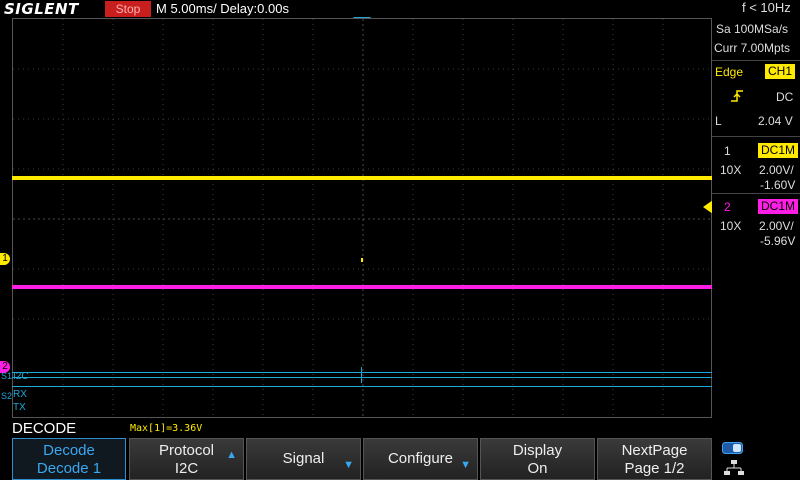 This screenshot has height=480, width=800. I want to click on i2c-bus-bottom-line, so click(362, 377).